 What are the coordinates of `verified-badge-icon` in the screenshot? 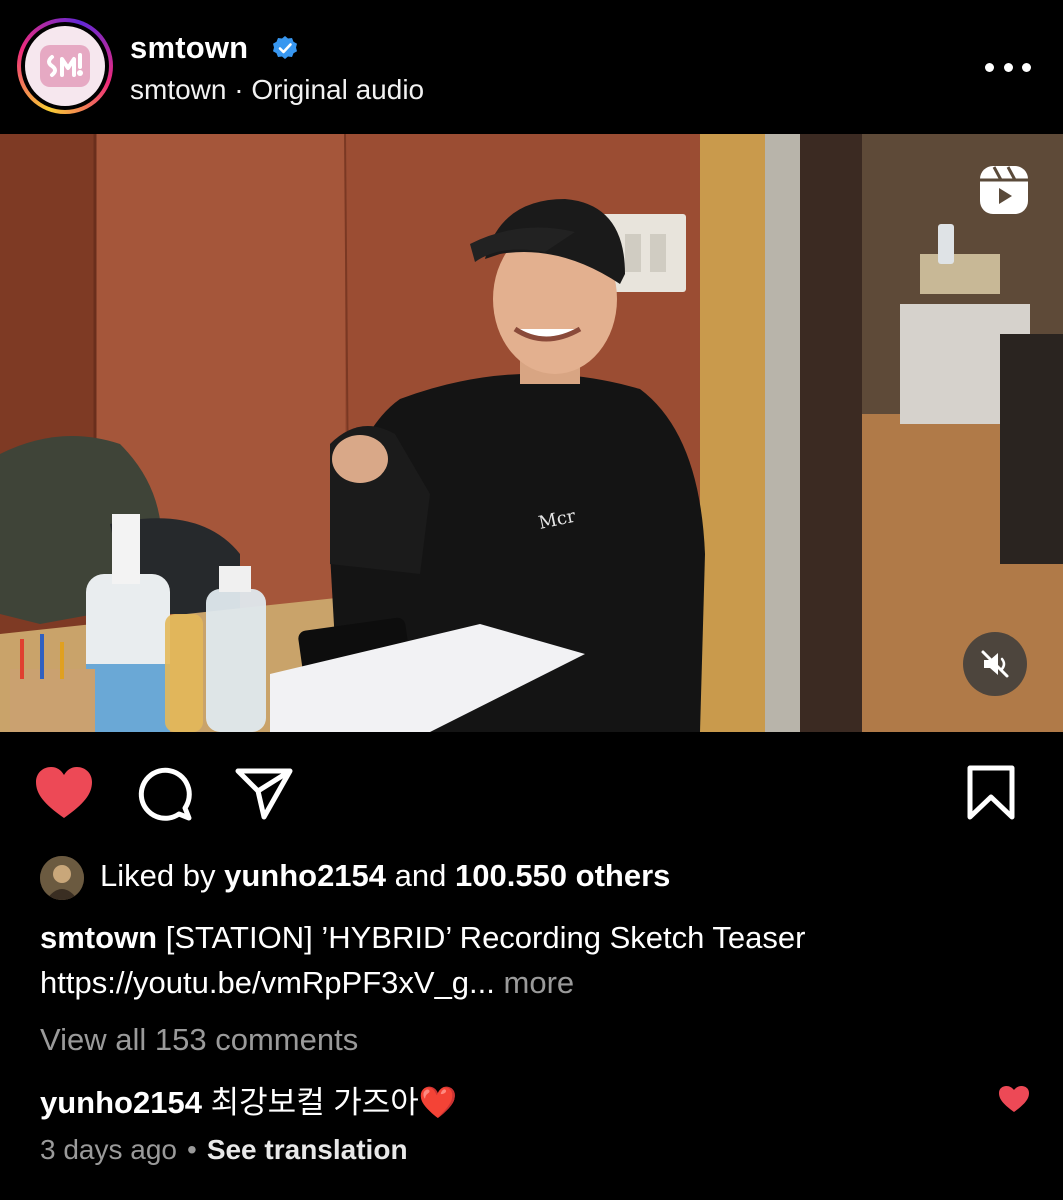 It's located at (285, 47).